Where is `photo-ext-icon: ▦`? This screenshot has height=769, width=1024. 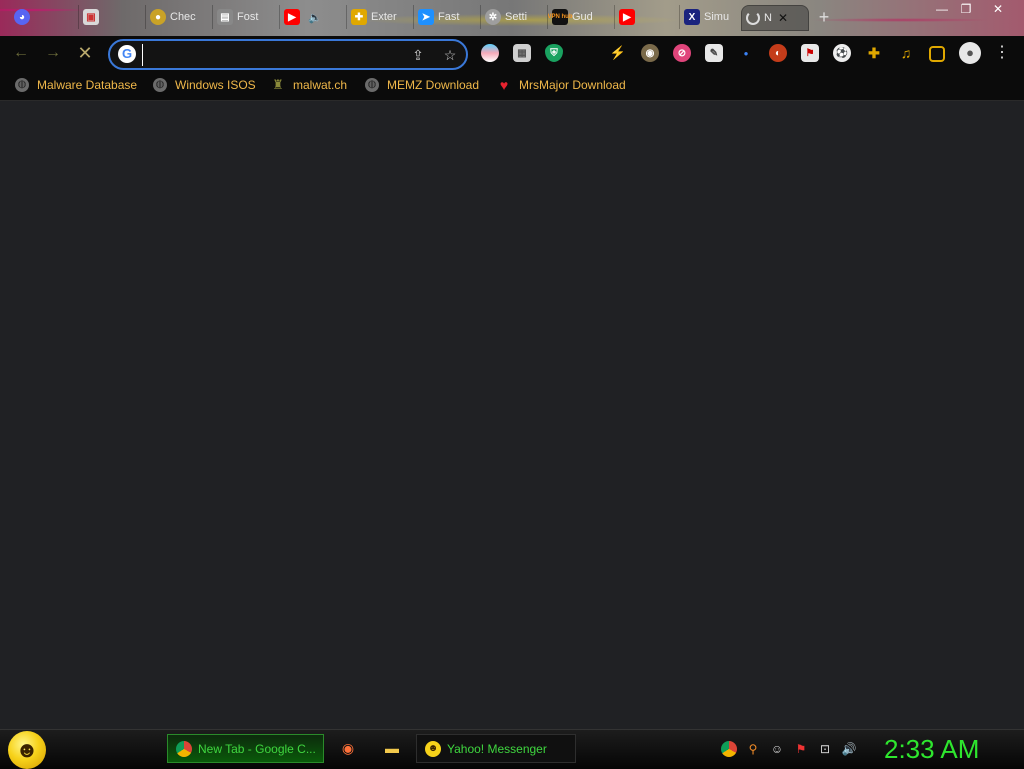
photo-ext-icon: ▦ is located at coordinates (522, 53).